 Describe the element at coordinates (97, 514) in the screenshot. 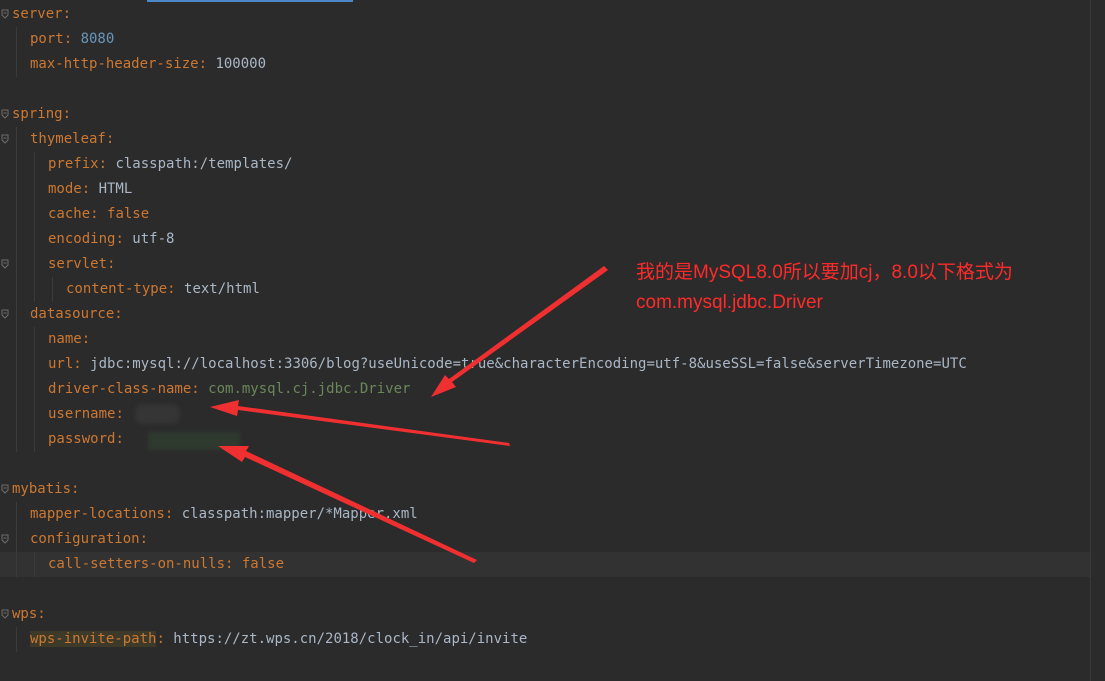

I see `yaml-key: mapper-locations` at that location.